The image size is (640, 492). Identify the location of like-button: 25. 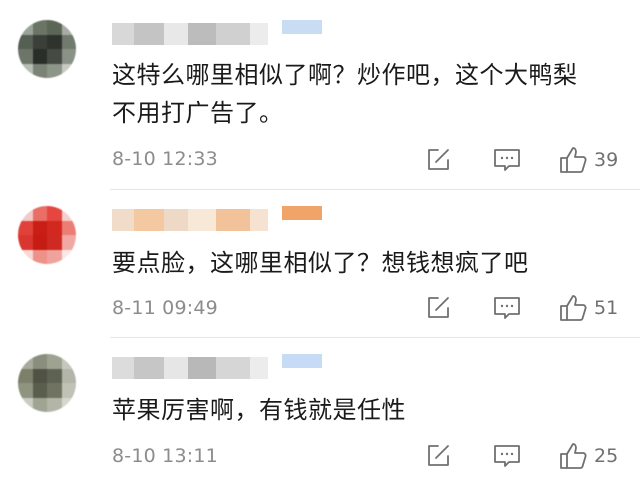
(588, 456).